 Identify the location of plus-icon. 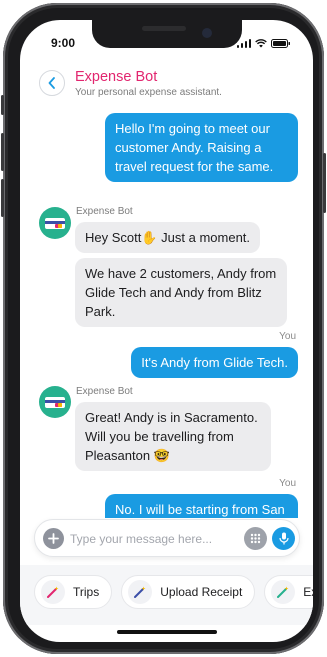
(53, 538).